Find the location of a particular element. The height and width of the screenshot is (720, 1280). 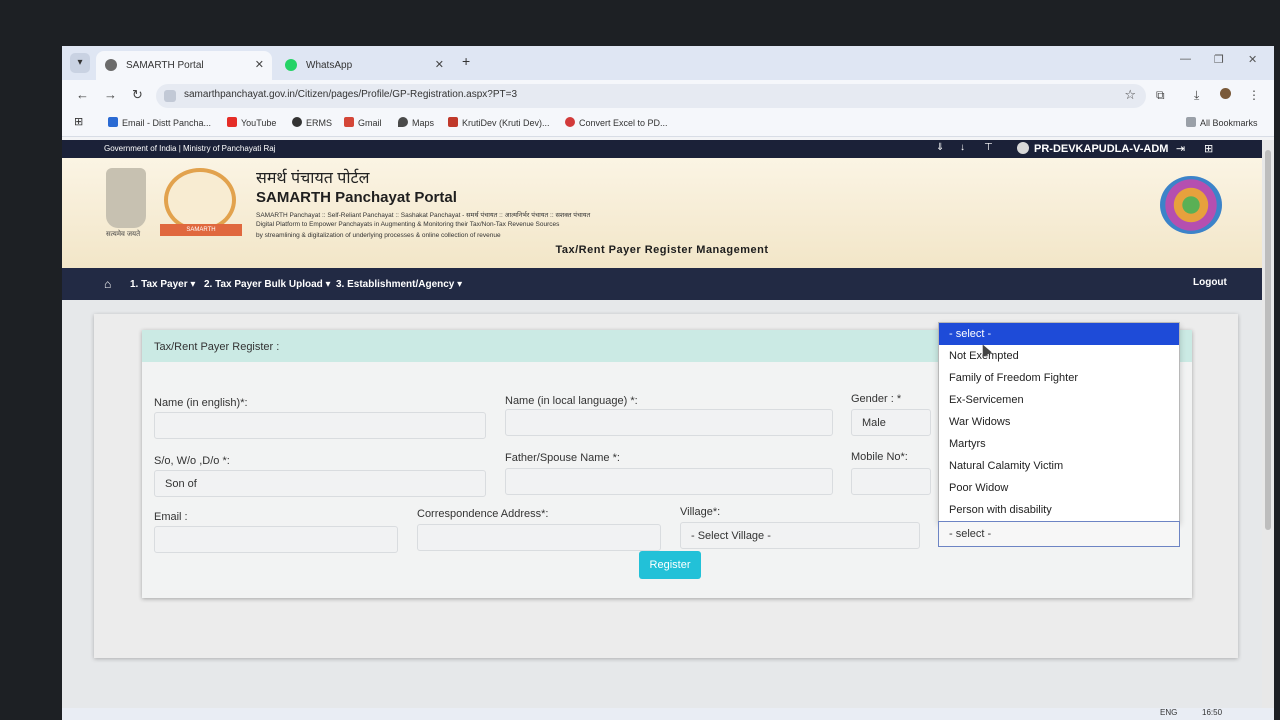

category-select: - select - is located at coordinates (1059, 534).